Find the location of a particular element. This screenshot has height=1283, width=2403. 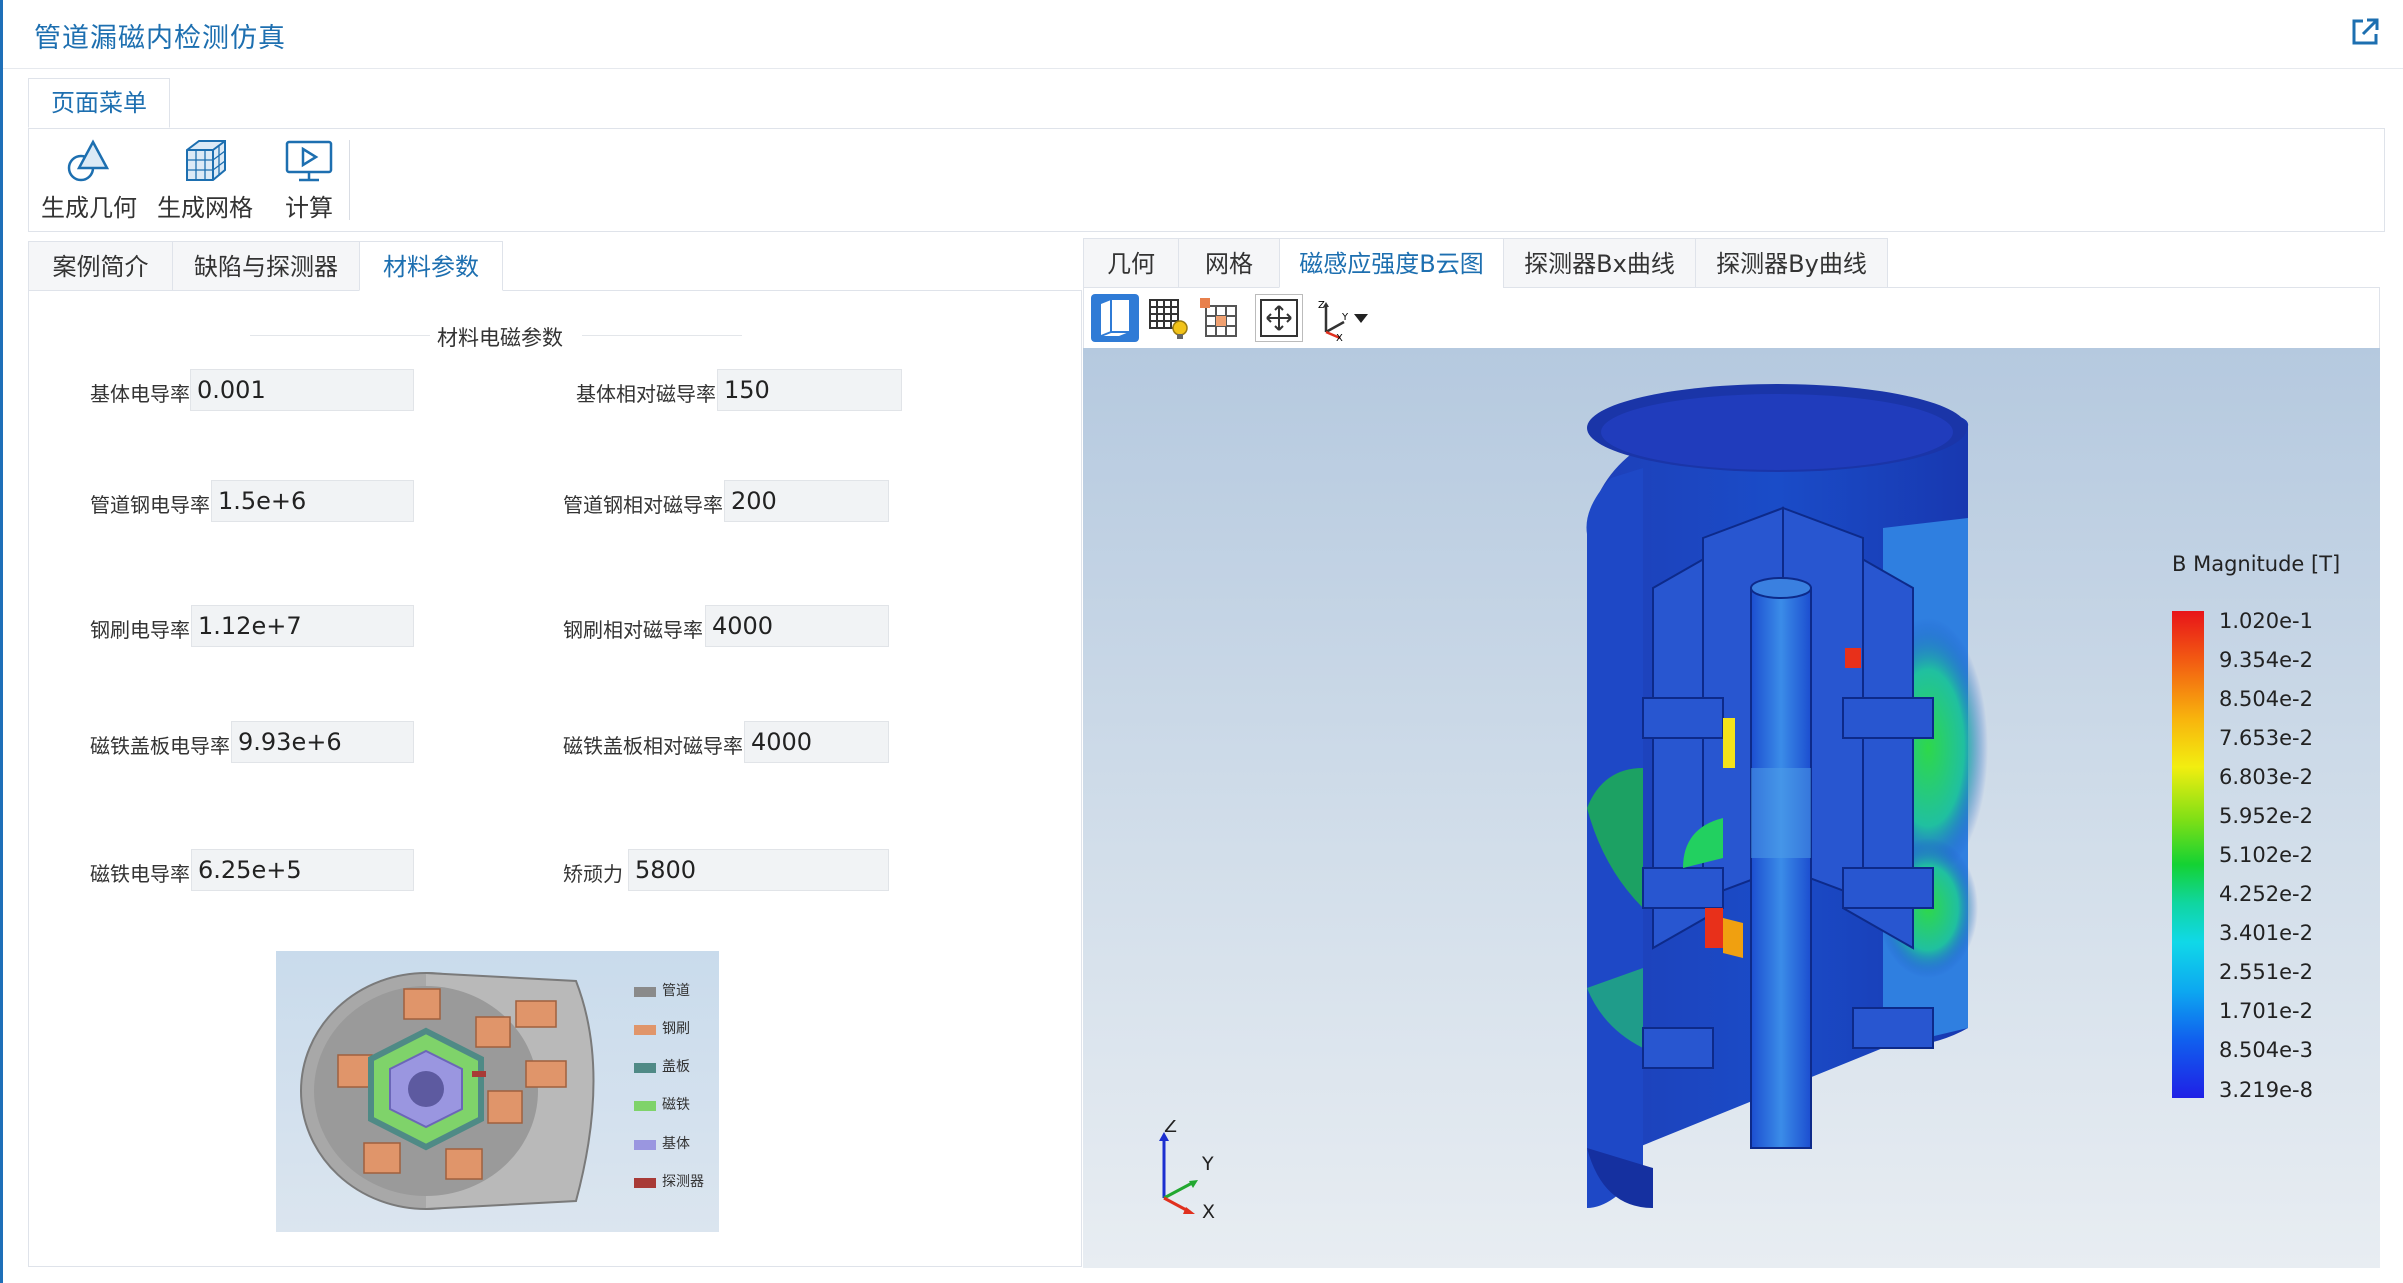

tab-mesh: 网格 is located at coordinates (1229, 263).